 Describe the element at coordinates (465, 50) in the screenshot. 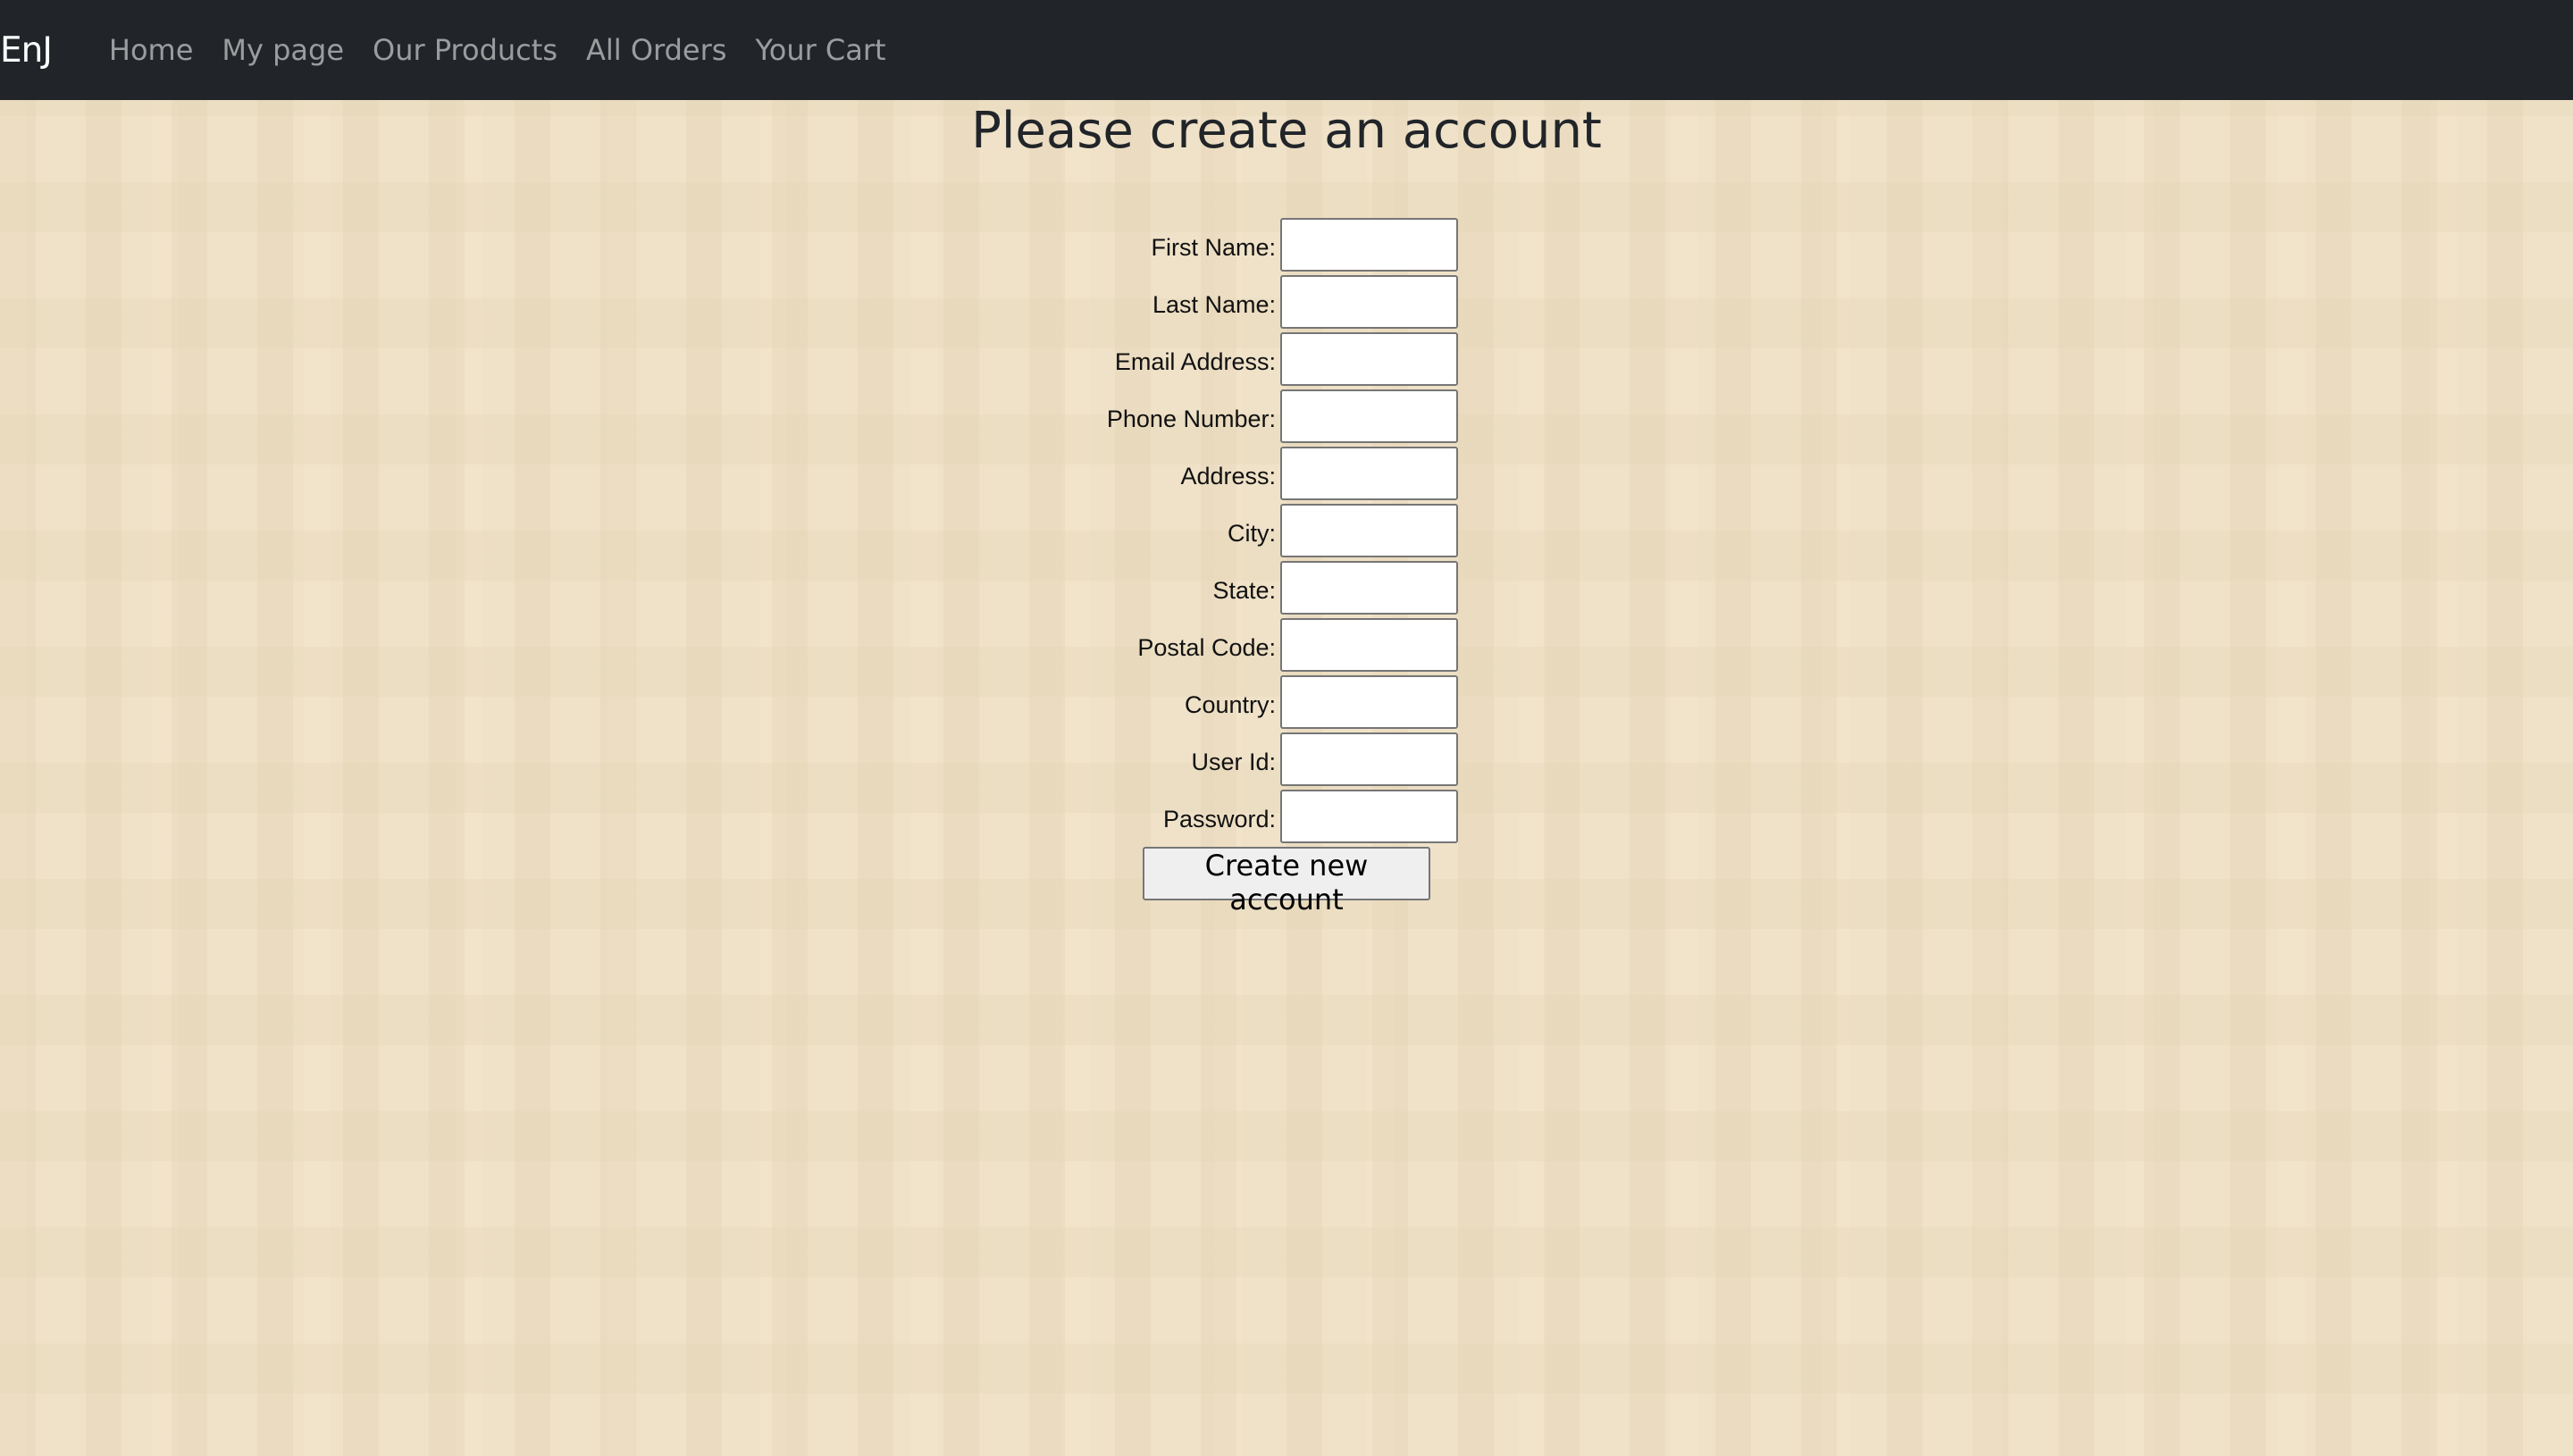

I see `nav-link-our-products: Our Products` at that location.